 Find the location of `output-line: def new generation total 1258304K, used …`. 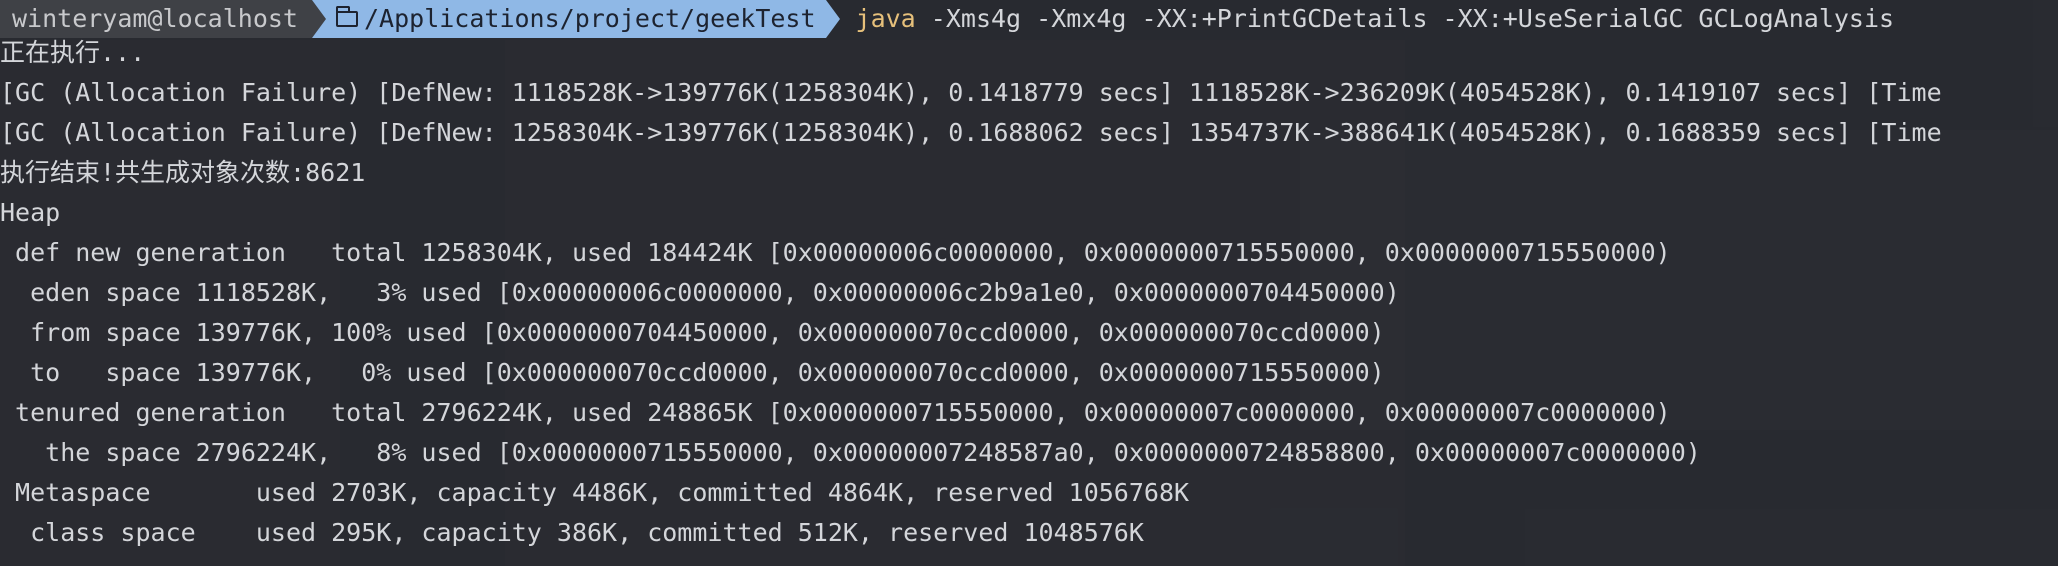

output-line: def new generation total 1258304K, used … is located at coordinates (835, 252).